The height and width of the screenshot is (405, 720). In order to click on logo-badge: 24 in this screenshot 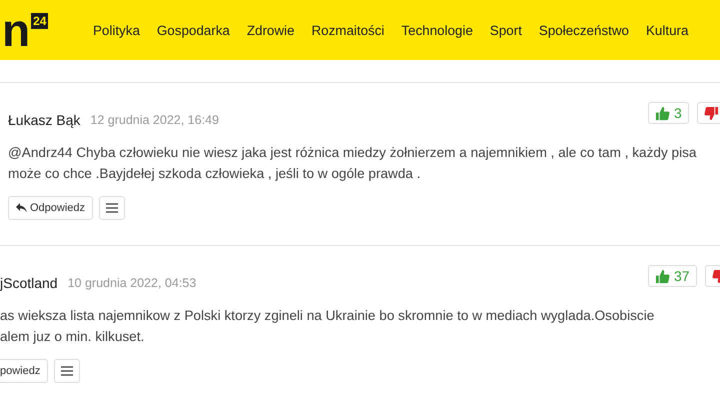, I will do `click(39, 21)`.